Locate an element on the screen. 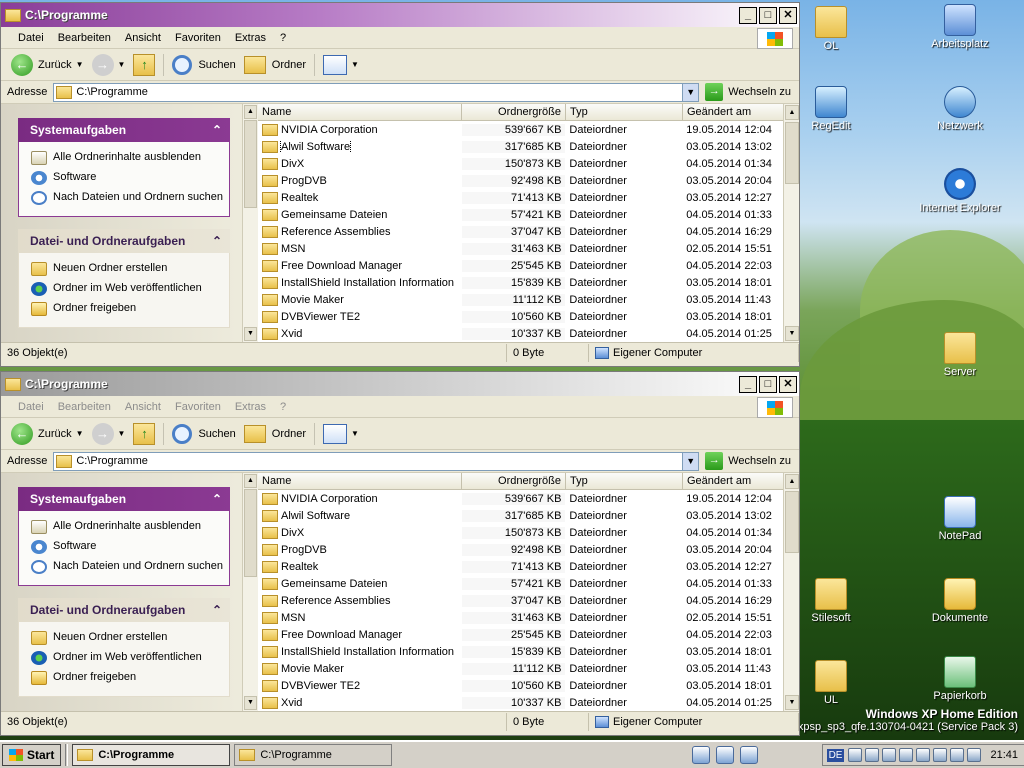 Image resolution: width=1024 pixels, height=768 pixels. close-button: ✕ is located at coordinates (788, 15).